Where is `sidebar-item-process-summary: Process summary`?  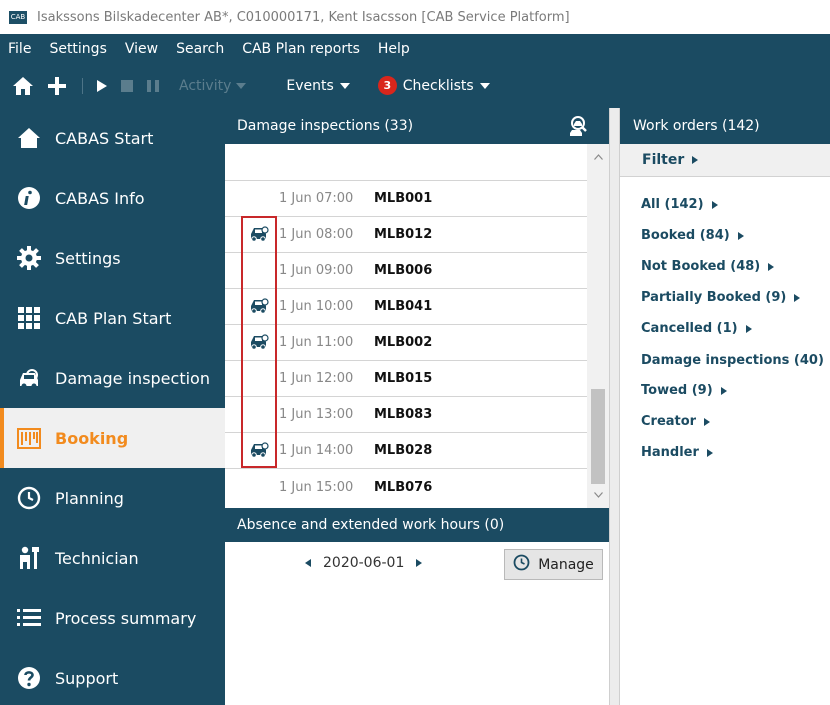 sidebar-item-process-summary: Process summary is located at coordinates (112, 618).